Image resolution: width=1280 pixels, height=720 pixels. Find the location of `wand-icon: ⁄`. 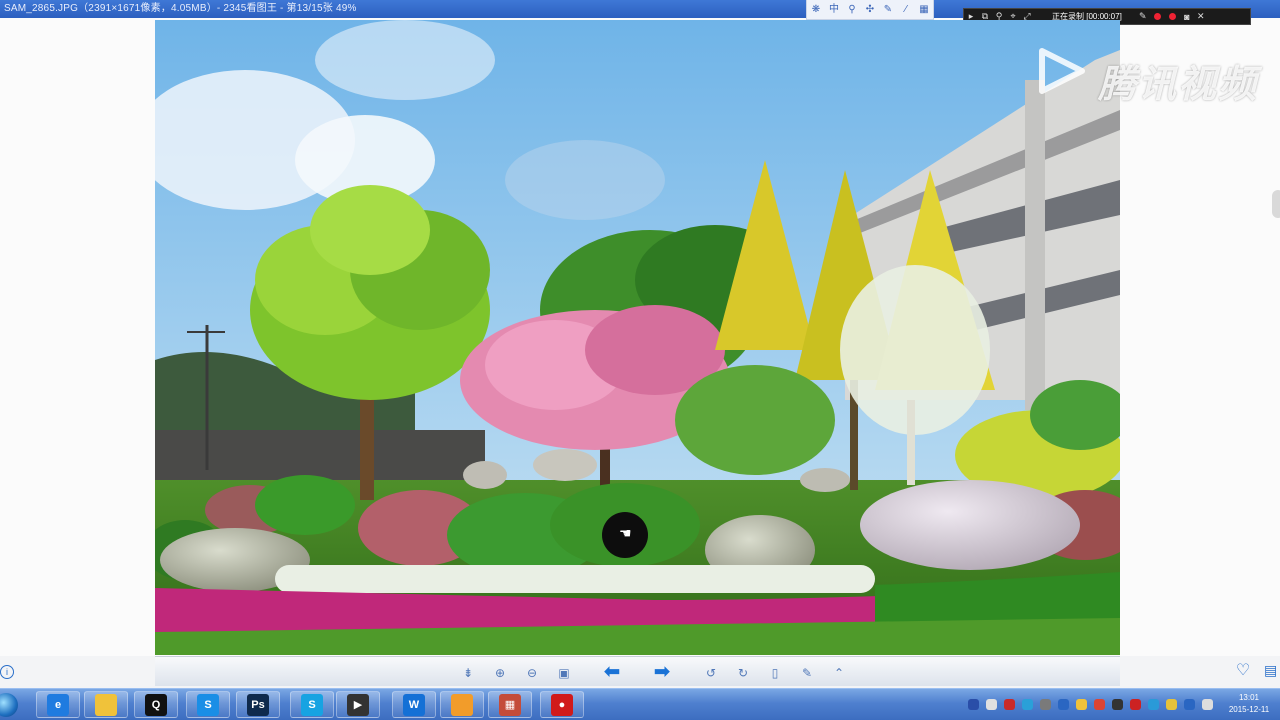

wand-icon: ⁄ is located at coordinates (906, 9).